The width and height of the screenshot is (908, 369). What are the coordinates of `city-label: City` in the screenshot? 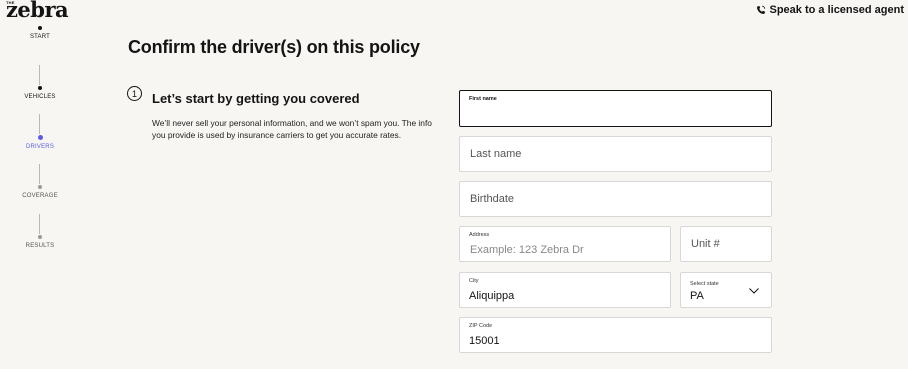 It's located at (474, 281).